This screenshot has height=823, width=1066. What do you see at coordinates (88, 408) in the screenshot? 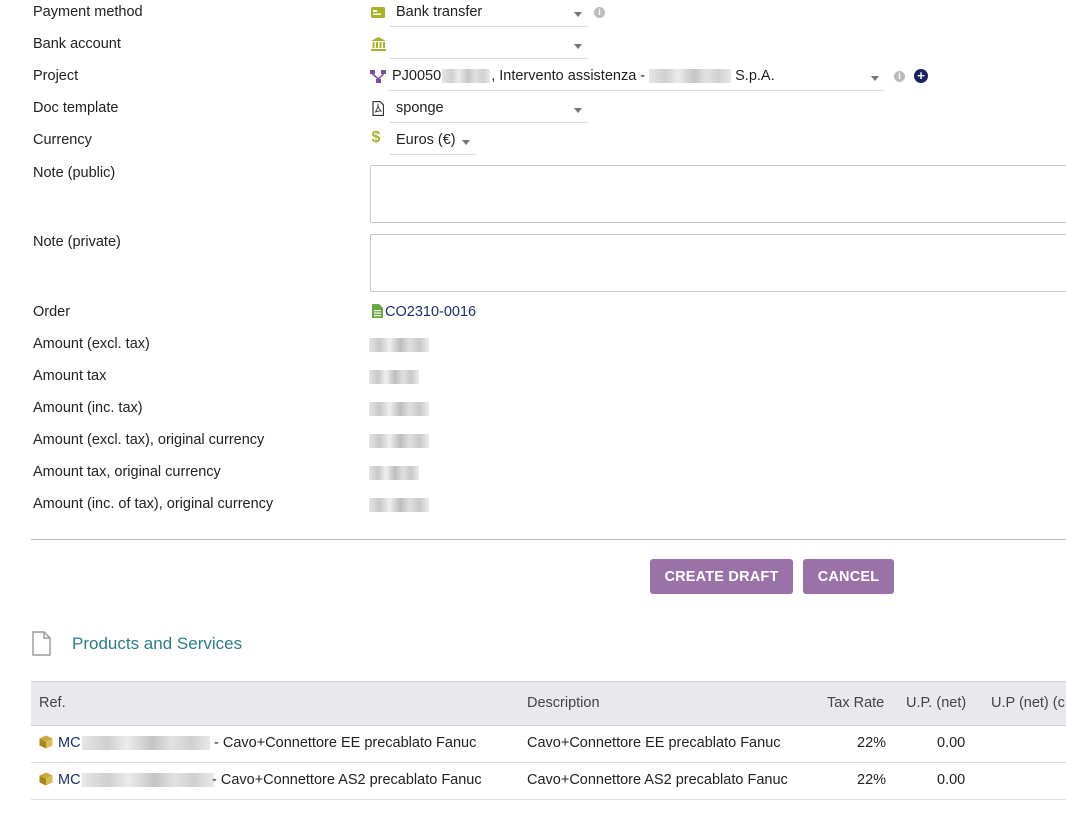
I see `amount-inc-tax-label: Amount (inc. tax)` at bounding box center [88, 408].